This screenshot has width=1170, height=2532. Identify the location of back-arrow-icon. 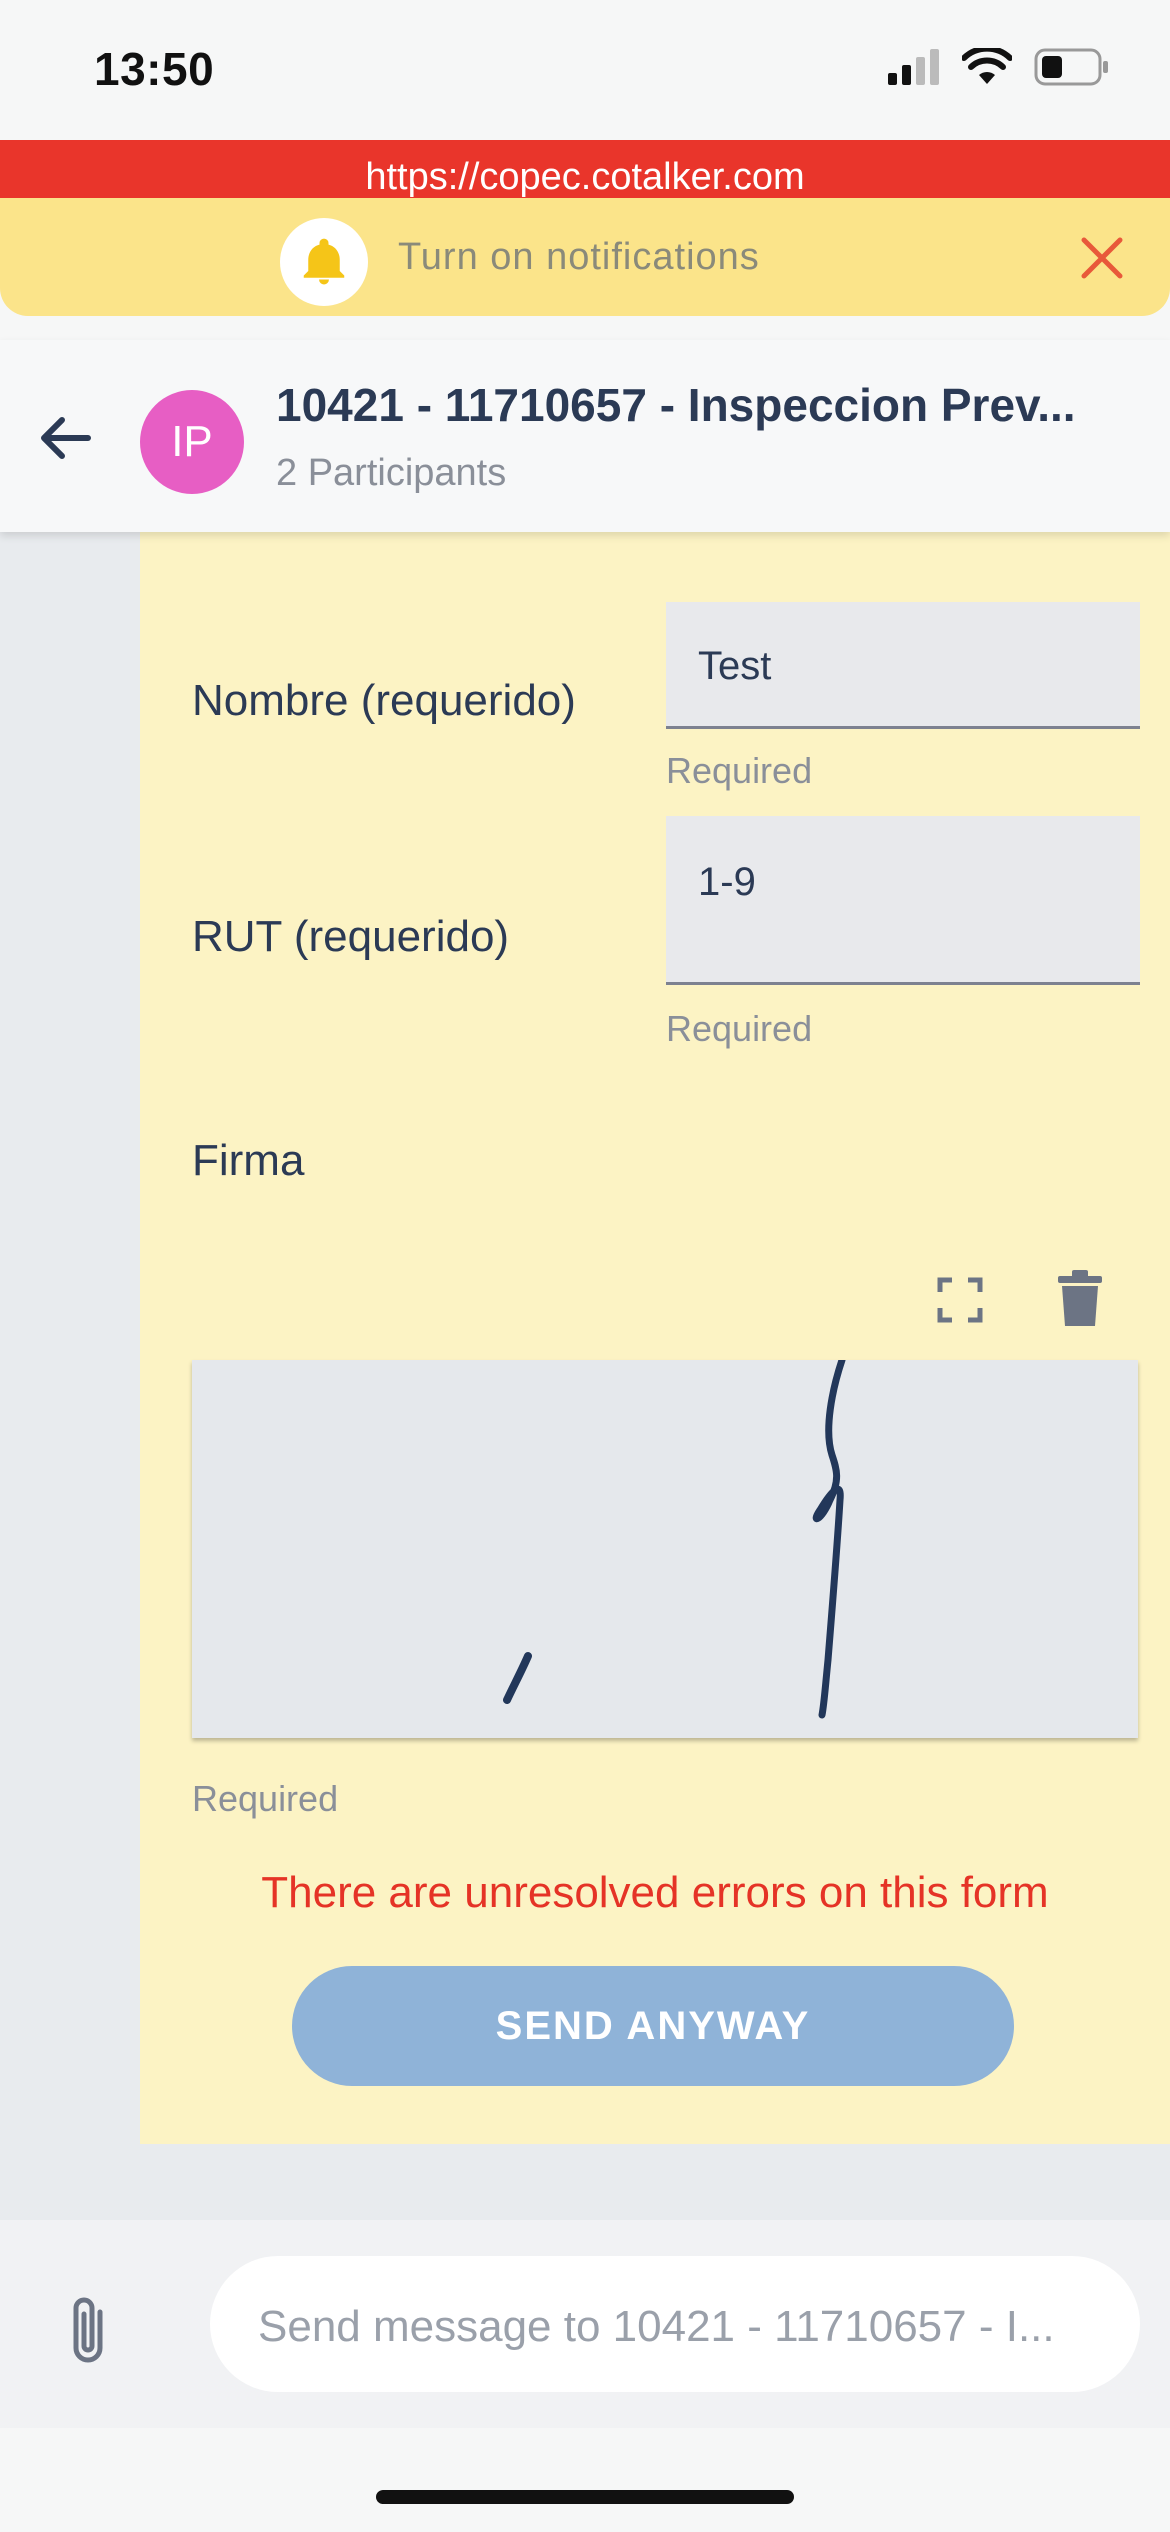
(66, 438).